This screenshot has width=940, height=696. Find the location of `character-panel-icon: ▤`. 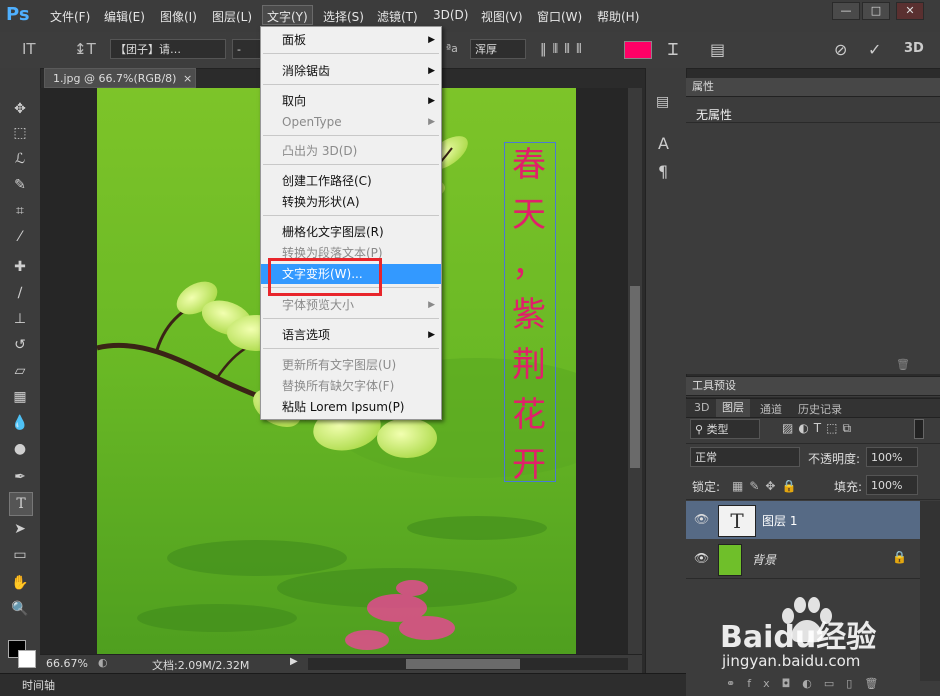

character-panel-icon: ▤ is located at coordinates (717, 49).